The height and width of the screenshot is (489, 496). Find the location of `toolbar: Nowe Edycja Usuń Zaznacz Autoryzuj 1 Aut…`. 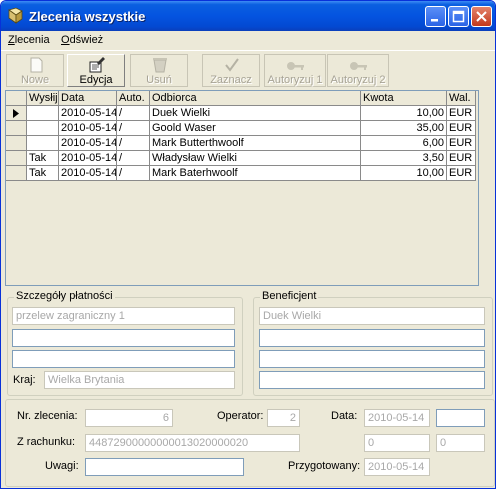

toolbar: Nowe Edycja Usuń Zaznacz Autoryzuj 1 Aut… is located at coordinates (248, 70).